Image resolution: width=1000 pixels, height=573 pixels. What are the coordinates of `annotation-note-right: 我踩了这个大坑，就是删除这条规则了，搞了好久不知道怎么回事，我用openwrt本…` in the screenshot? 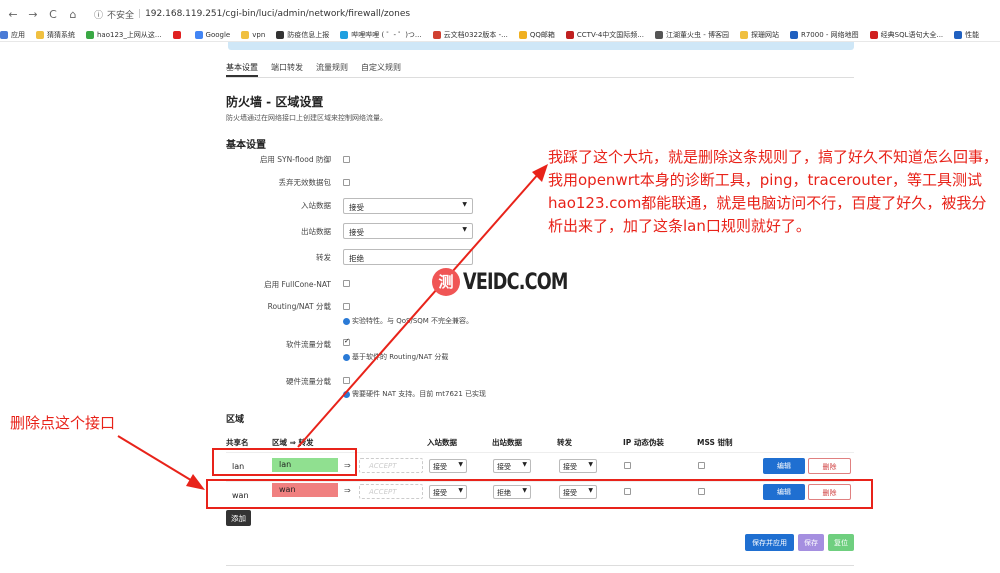 It's located at (773, 191).